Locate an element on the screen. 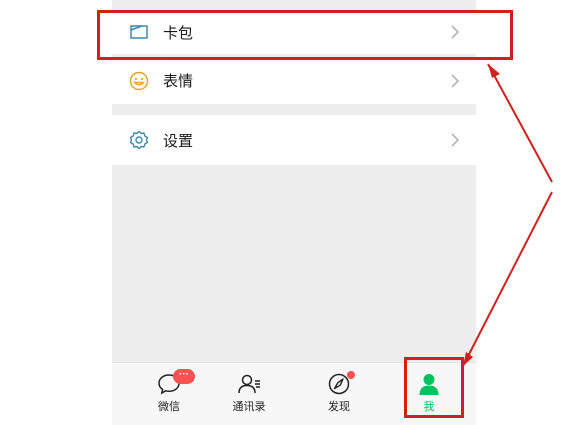 The width and height of the screenshot is (582, 425). annotation-arrows is located at coordinates (507, 215).